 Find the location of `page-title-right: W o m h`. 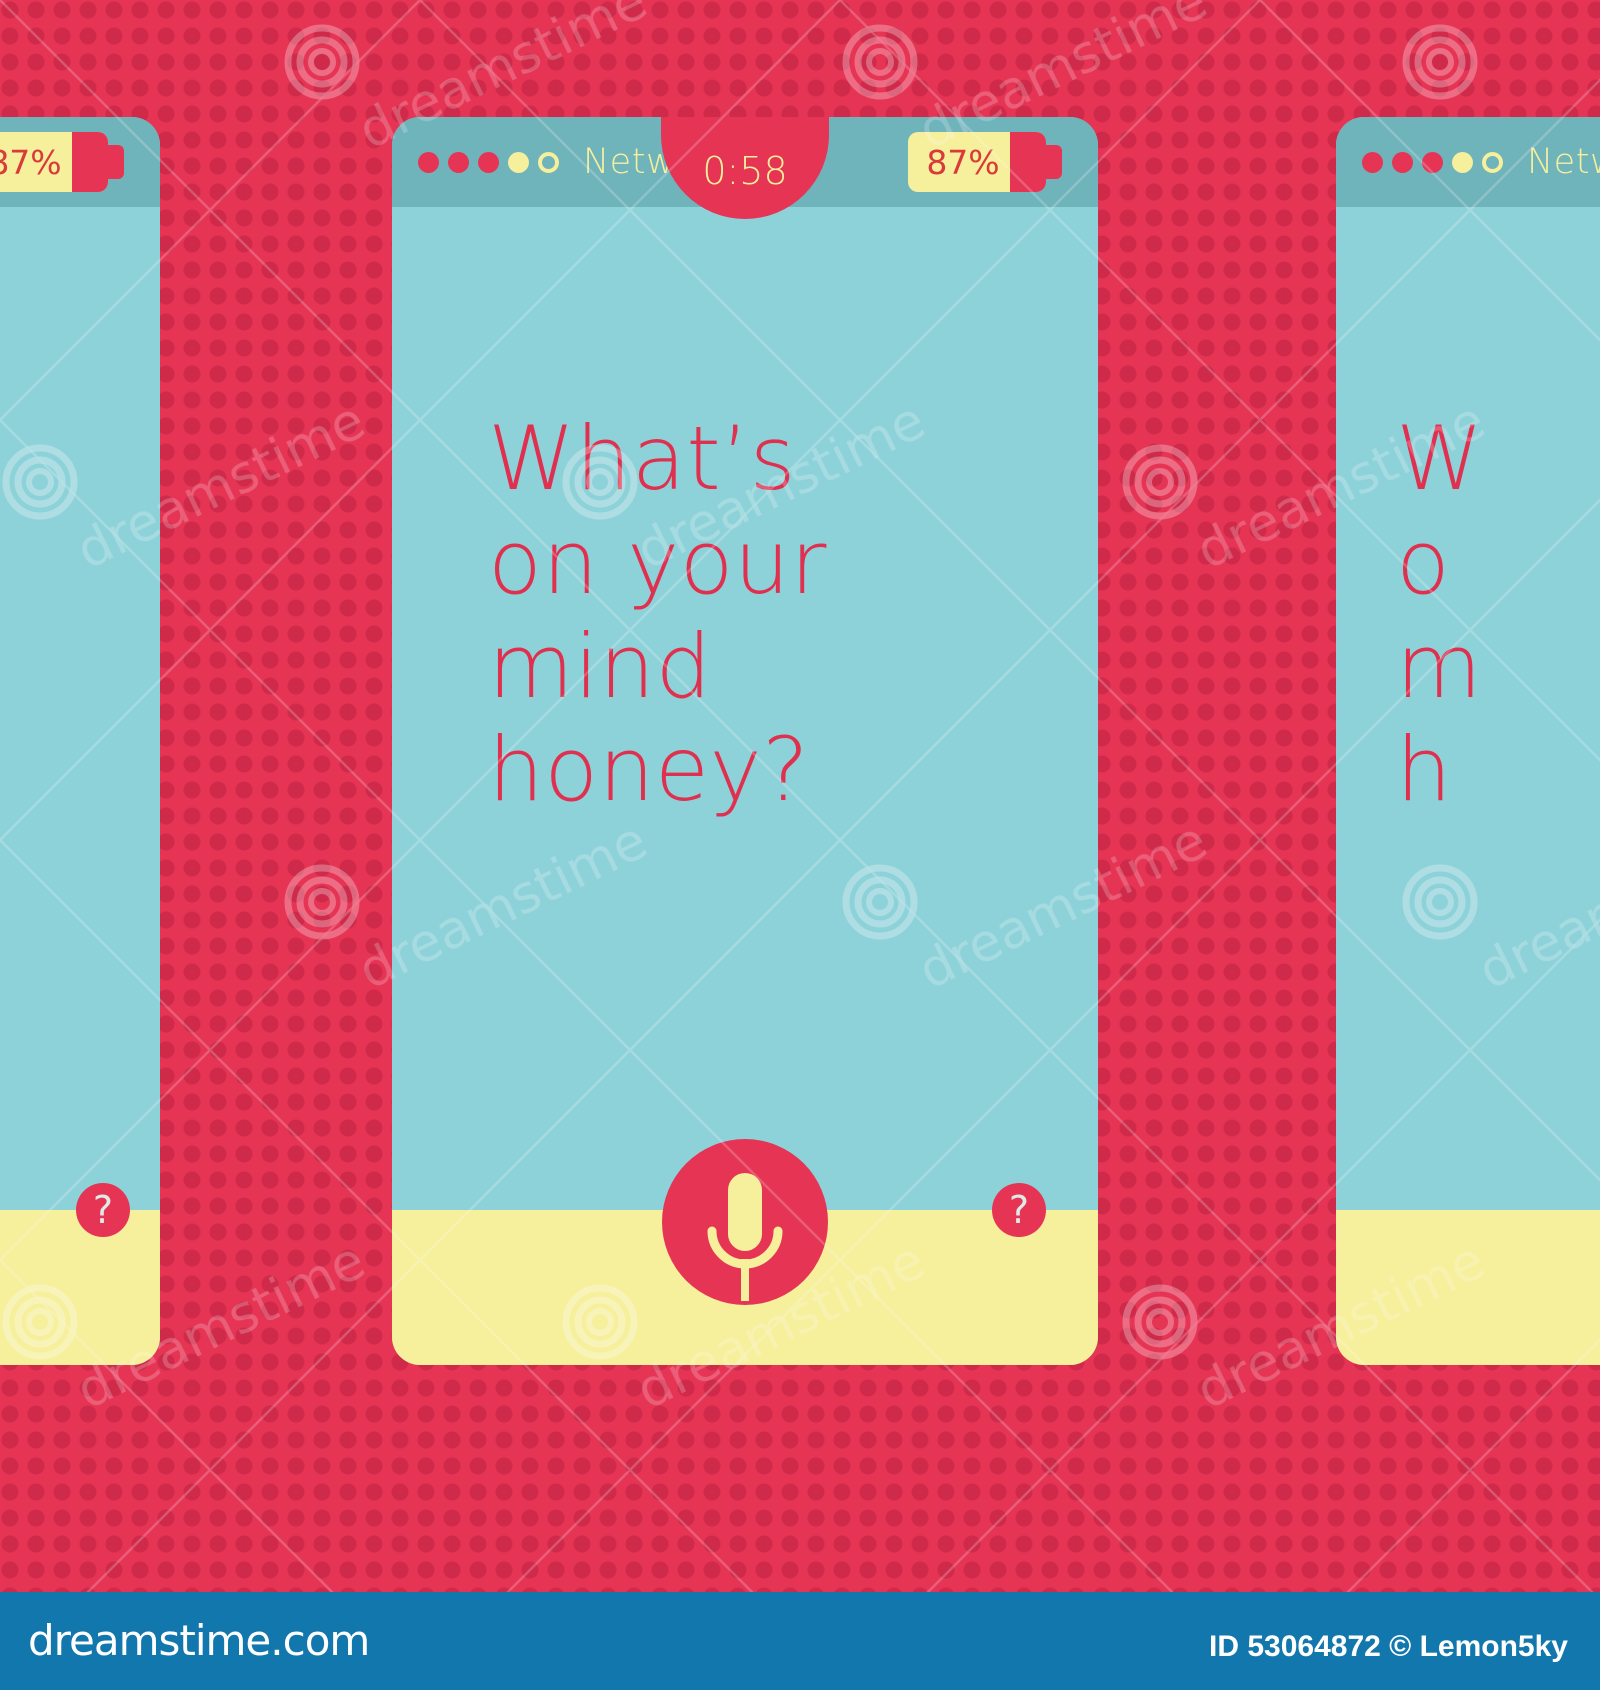

page-title-right: W o m h is located at coordinates (1498, 614).